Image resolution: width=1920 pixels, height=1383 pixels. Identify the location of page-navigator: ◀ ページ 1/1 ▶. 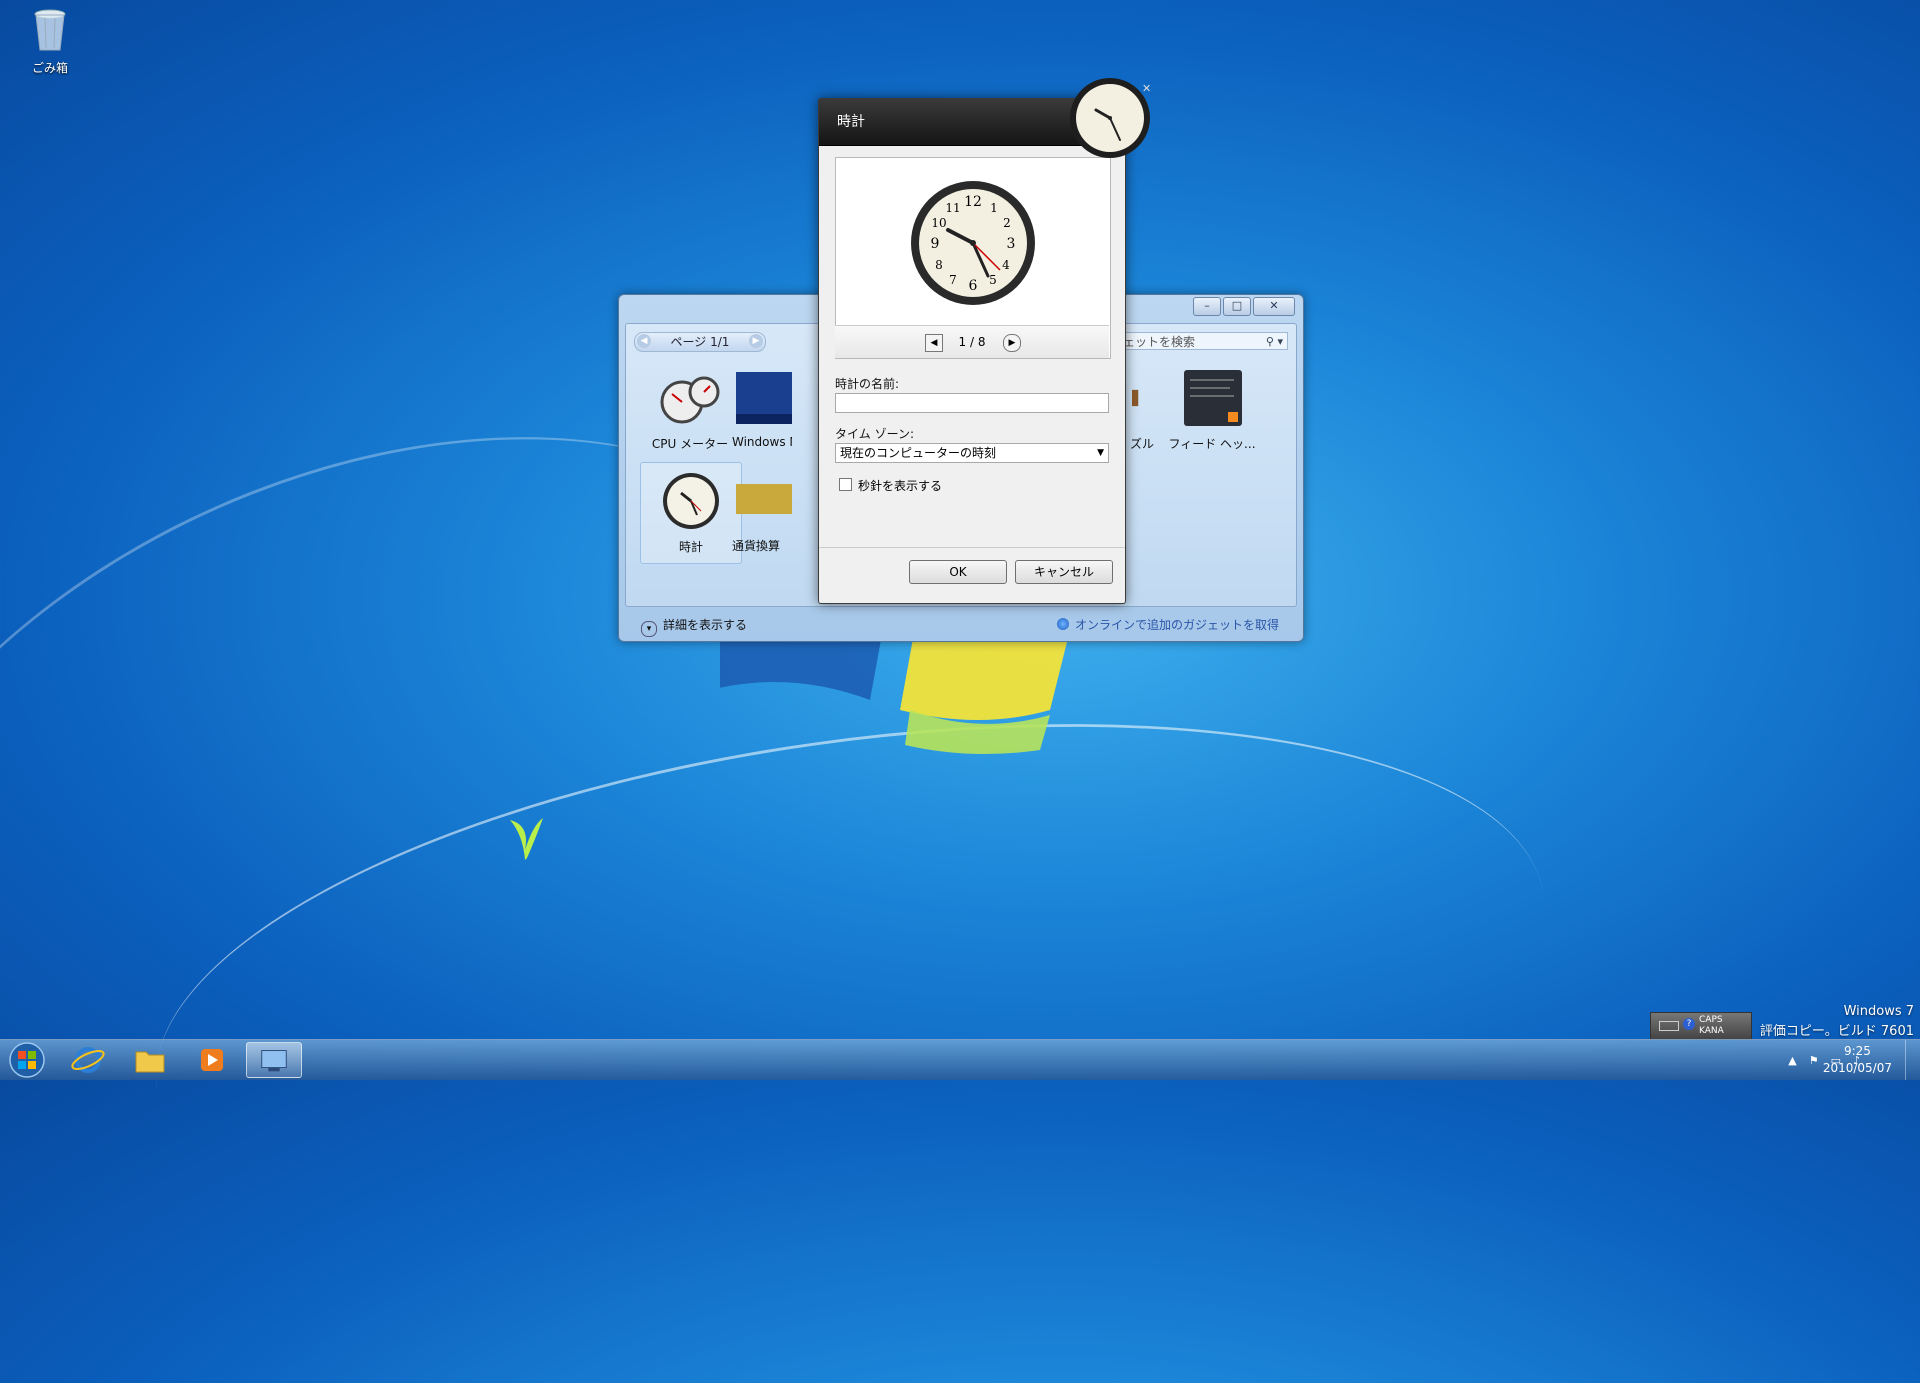
(700, 342).